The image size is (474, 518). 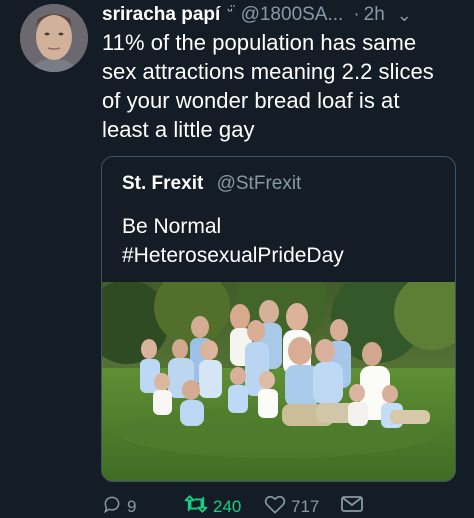 What do you see at coordinates (404, 15) in the screenshot?
I see `chevron-down-icon: ⌄` at bounding box center [404, 15].